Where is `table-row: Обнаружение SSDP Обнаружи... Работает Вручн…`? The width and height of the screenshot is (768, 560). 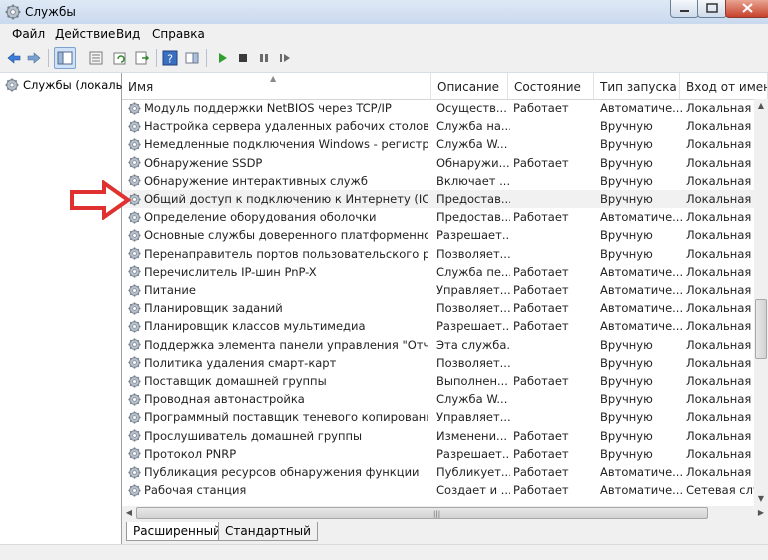
table-row: Обнаружение SSDP Обнаружи... Работает Вручн… is located at coordinates (445, 163).